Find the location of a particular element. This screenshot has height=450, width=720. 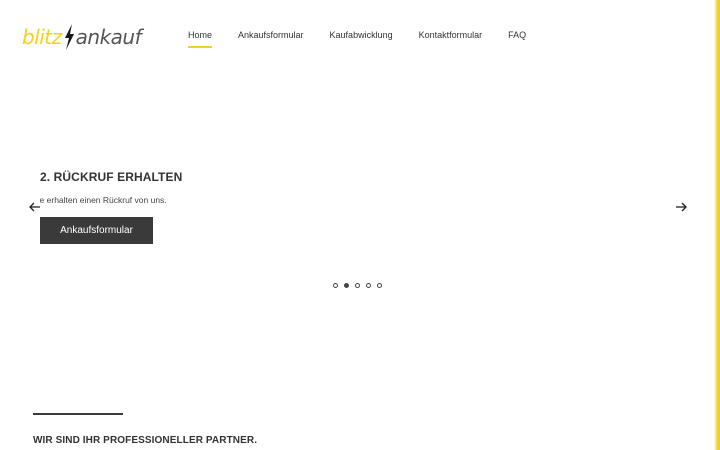

ankaufsformular-button: Ankaufsformular is located at coordinates (96, 230).